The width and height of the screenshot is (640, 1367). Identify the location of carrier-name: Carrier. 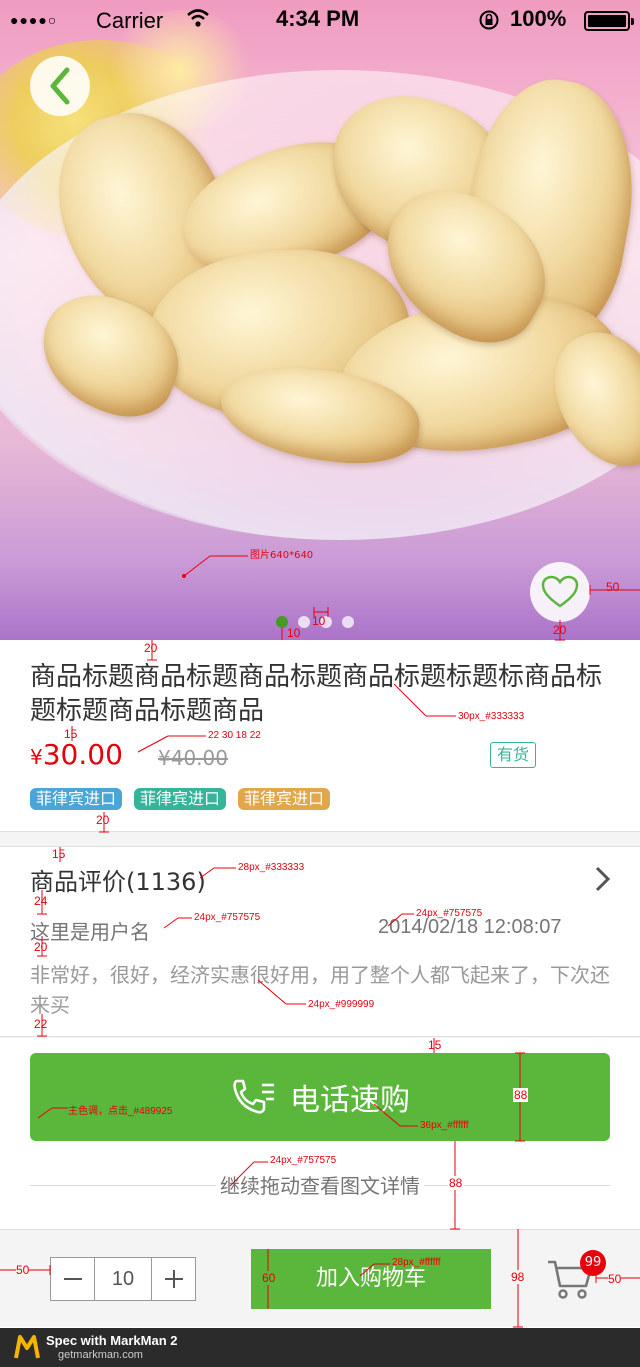
(130, 20).